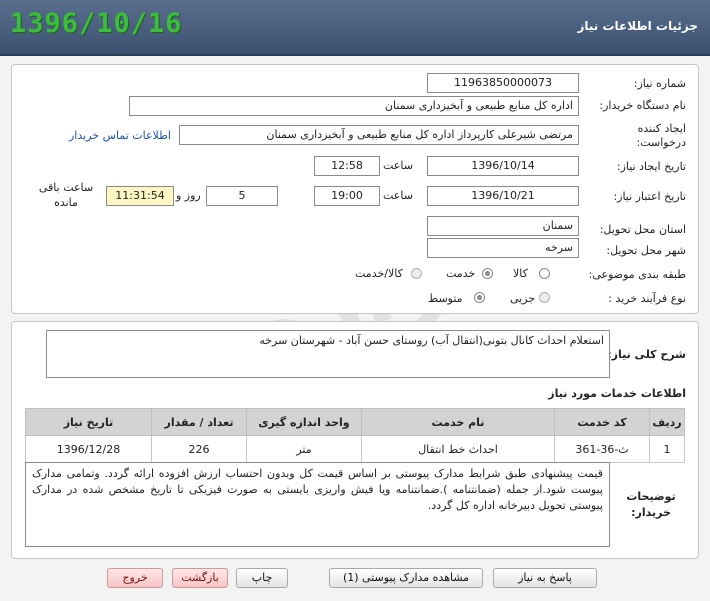 This screenshot has width=710, height=601. Describe the element at coordinates (458, 422) in the screenshot. I see `col-service-name: نام خدمت` at that location.